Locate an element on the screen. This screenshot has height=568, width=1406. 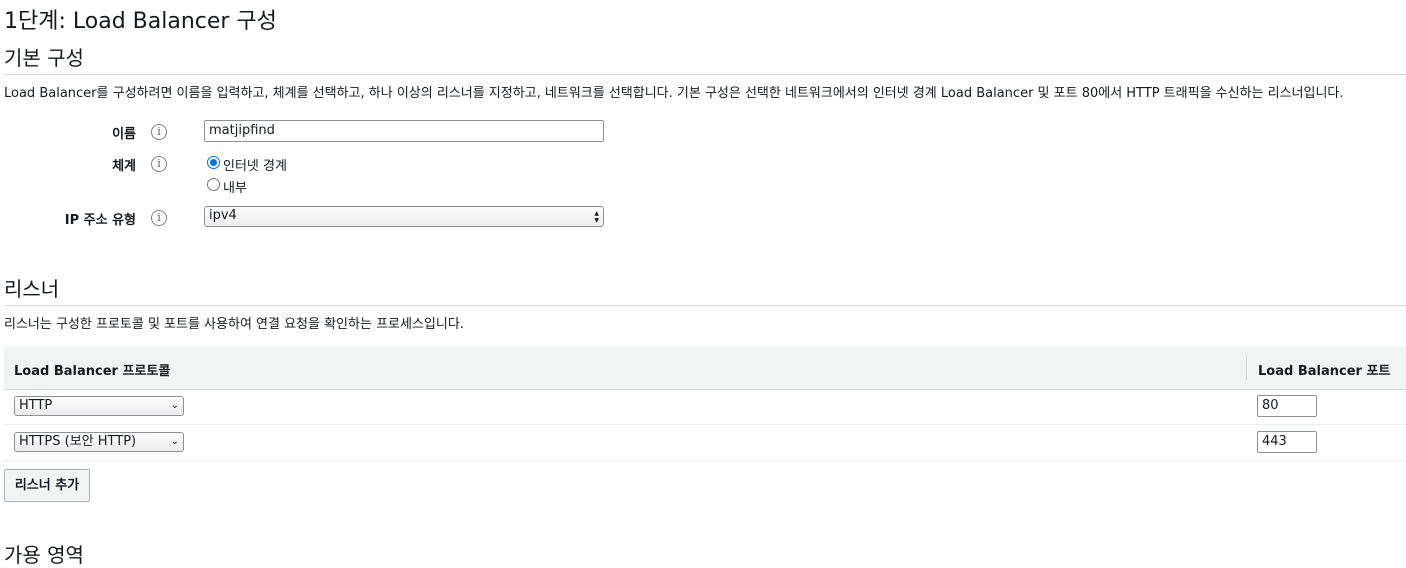
protocol-column-header: Load Balancer 프로토콜 is located at coordinates (92, 371).